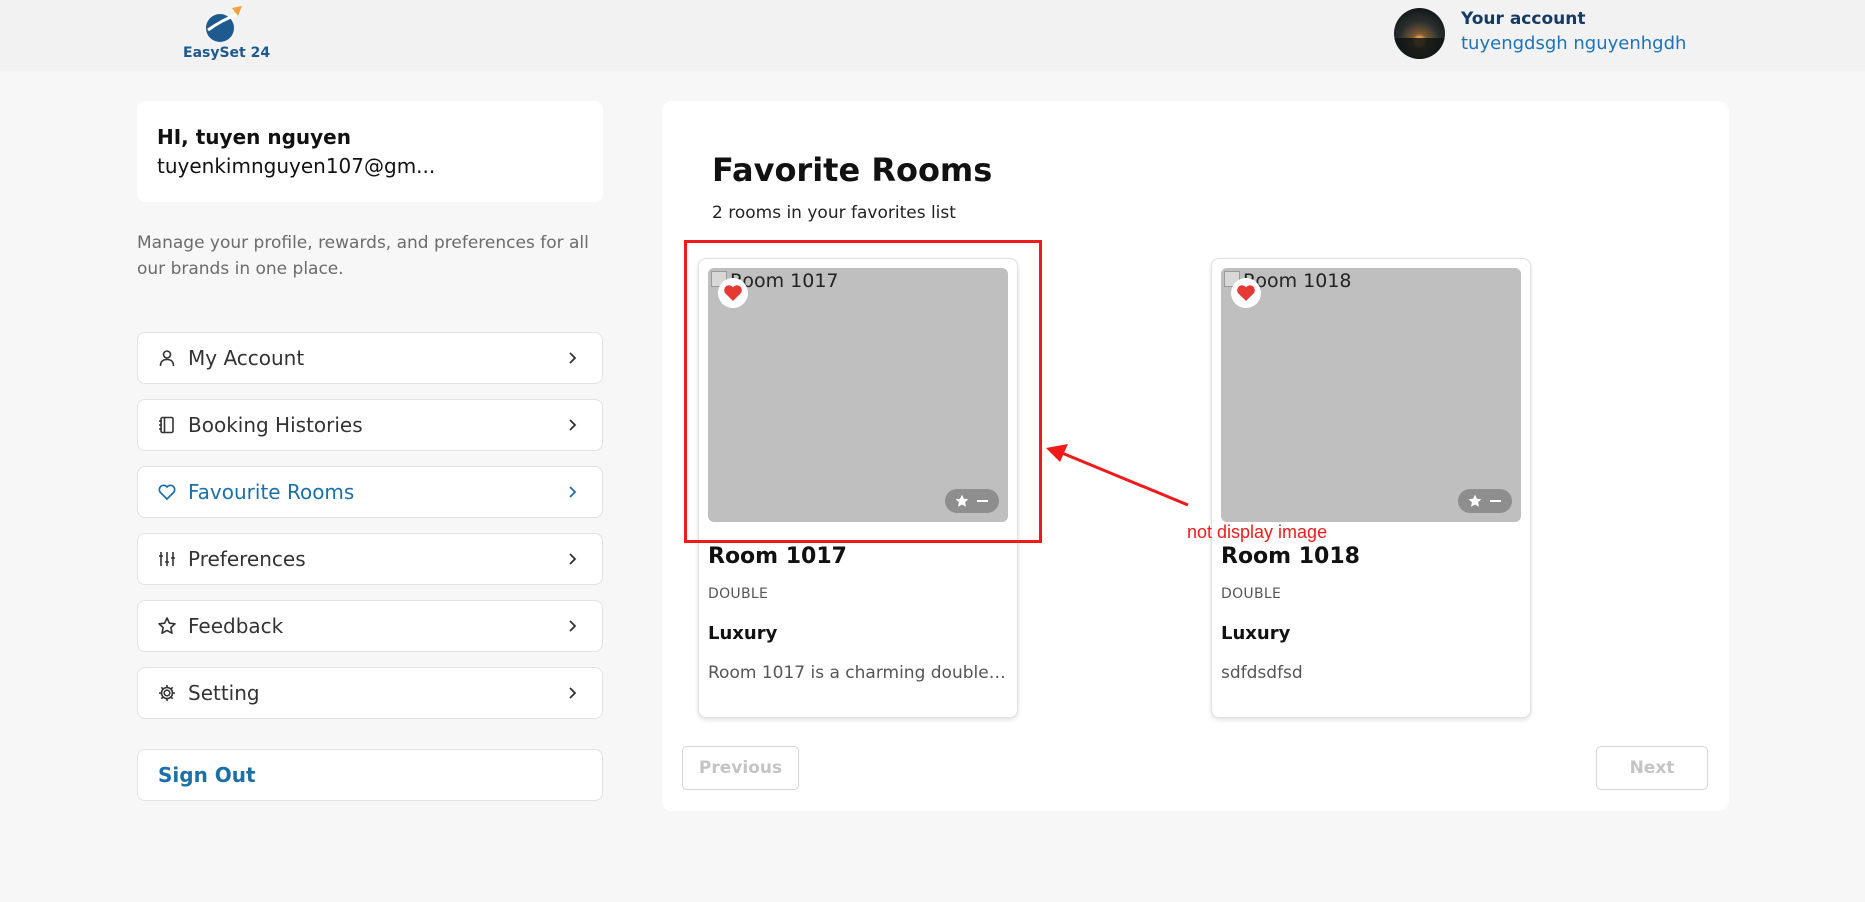  Describe the element at coordinates (370, 693) in the screenshot. I see `sidebar-item-setting: Setting` at that location.